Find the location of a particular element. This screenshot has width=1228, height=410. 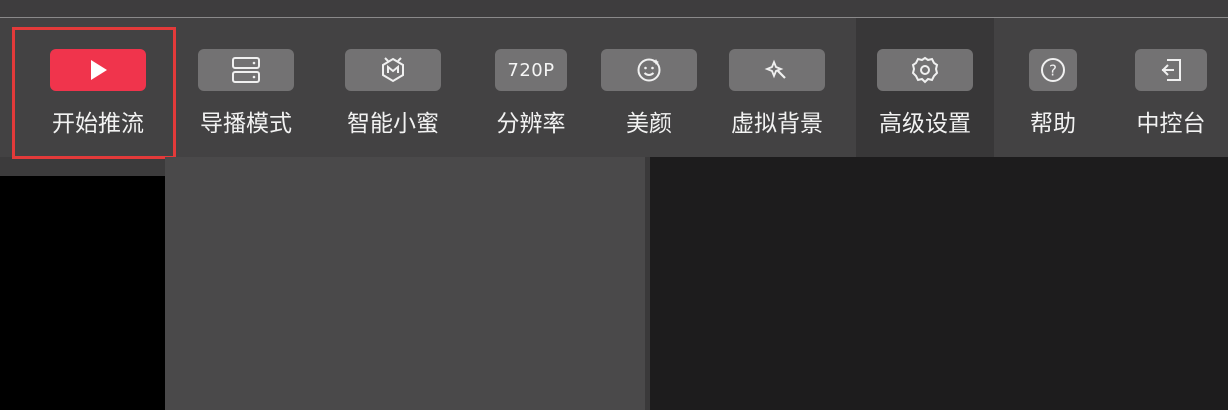

start-stream-tool: 开始推流 is located at coordinates (98, 87).